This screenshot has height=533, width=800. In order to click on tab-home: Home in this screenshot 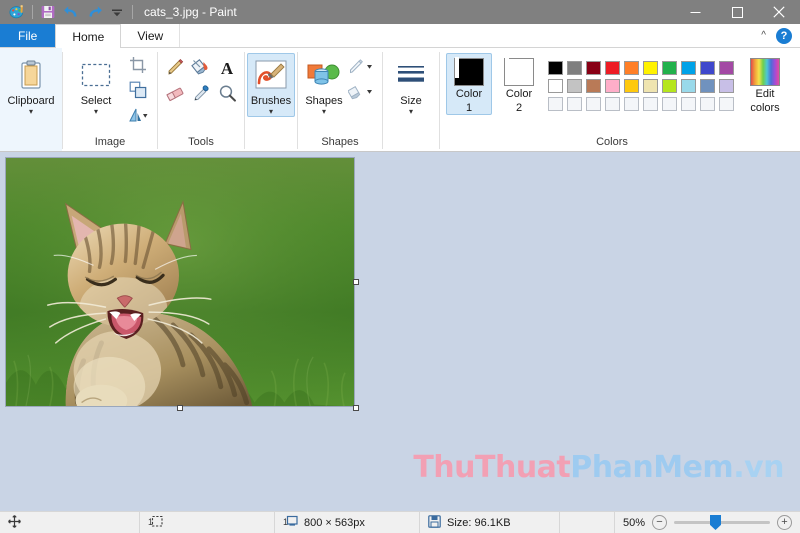, I will do `click(88, 36)`.